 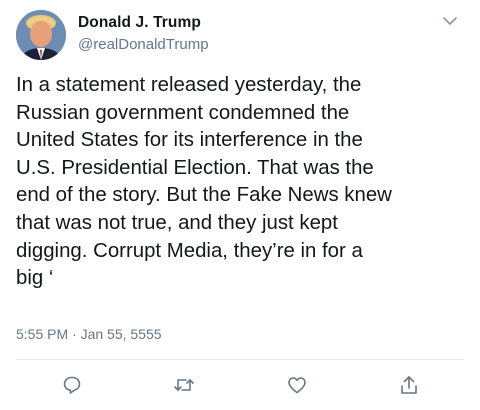 I want to click on tweet-timestamp: 5:55 PM · Jan 55, 5555, so click(x=89, y=334).